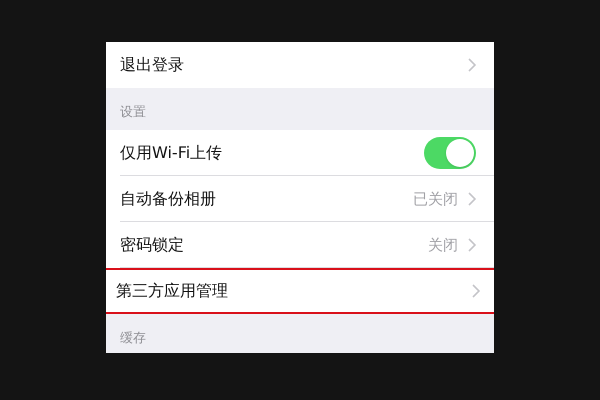 The width and height of the screenshot is (600, 400). Describe the element at coordinates (300, 291) in the screenshot. I see `settings-row: 第三方应用管理` at that location.